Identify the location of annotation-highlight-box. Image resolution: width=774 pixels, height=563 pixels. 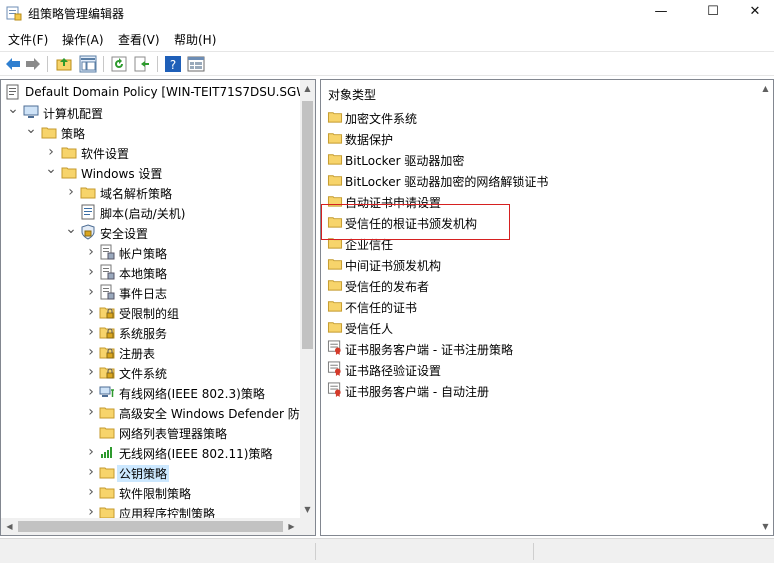
(415, 222).